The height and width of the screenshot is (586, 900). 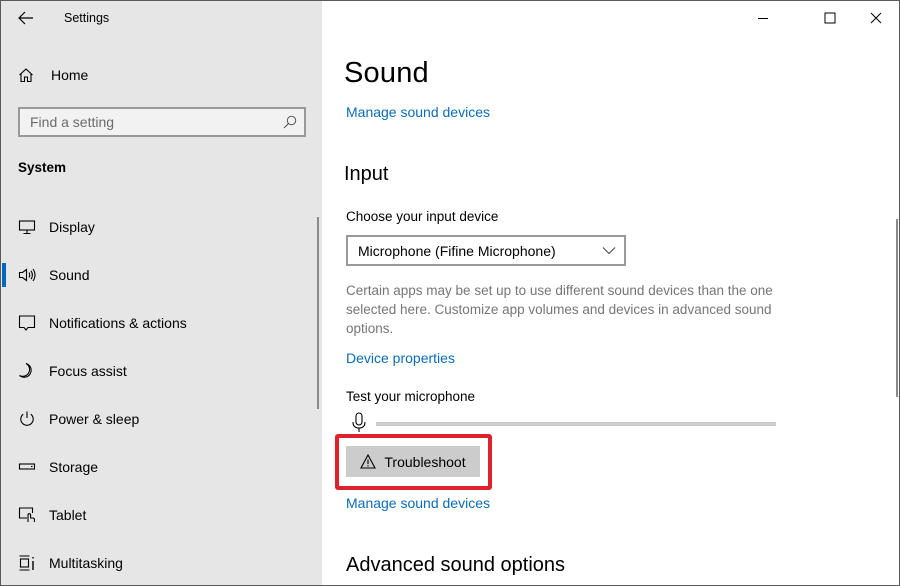 What do you see at coordinates (456, 565) in the screenshot?
I see `advanced-sound-options-heading: Advanced sound options` at bounding box center [456, 565].